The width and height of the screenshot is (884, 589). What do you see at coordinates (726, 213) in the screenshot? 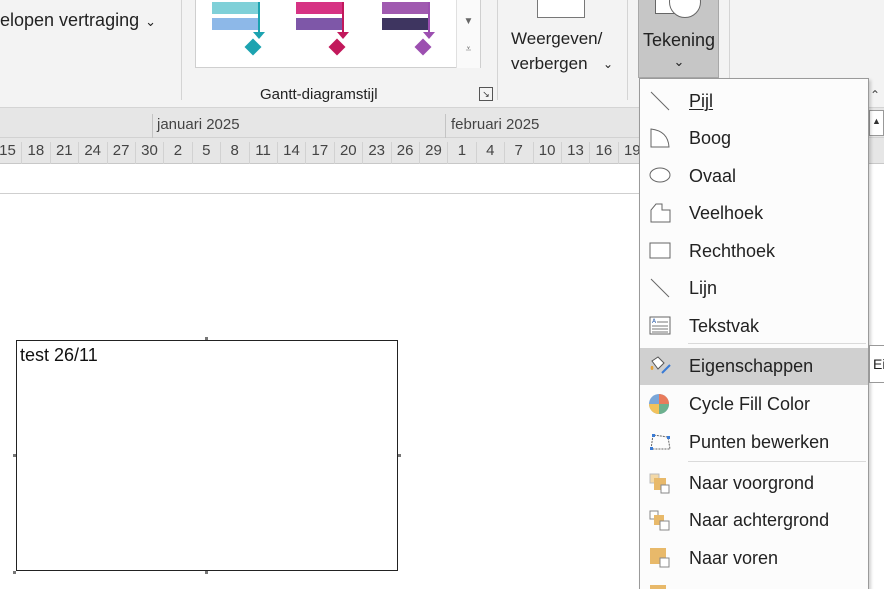
I see `menu-item-label: Veelhoek` at bounding box center [726, 213].